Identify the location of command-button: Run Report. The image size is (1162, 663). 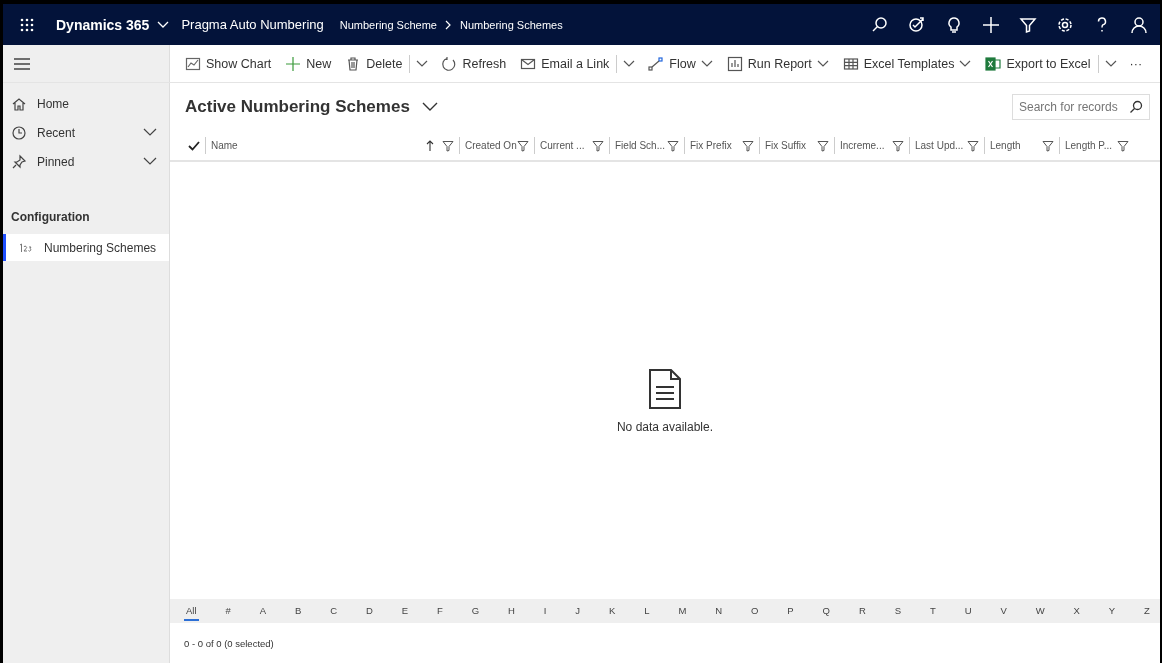
(777, 63).